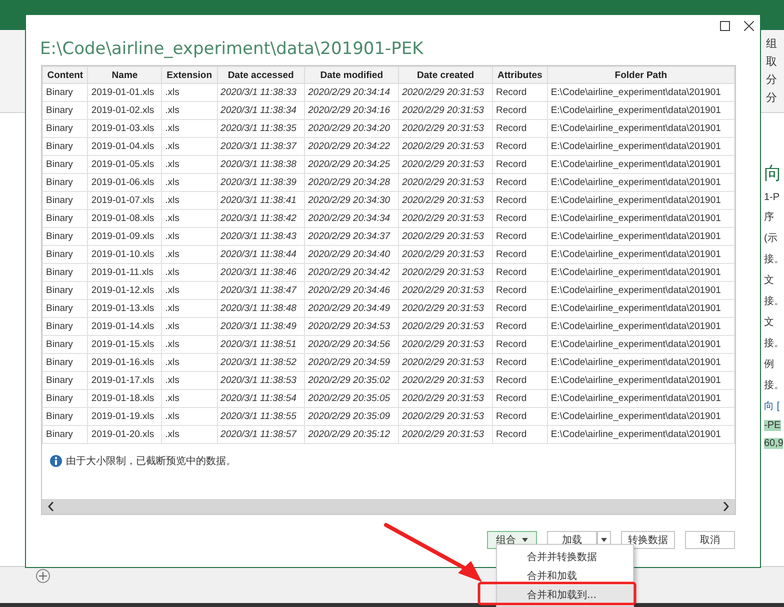  What do you see at coordinates (125, 75) in the screenshot?
I see `column-header: Name` at bounding box center [125, 75].